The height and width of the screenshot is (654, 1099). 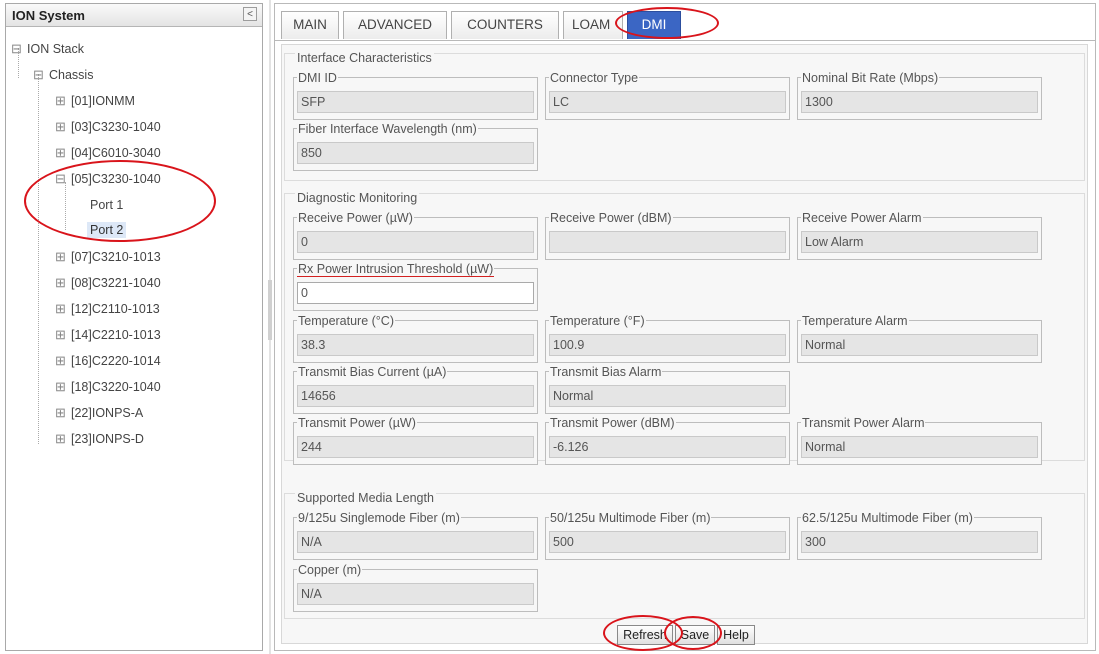 I want to click on tree-item-module-expanded: ⊟ [05]C3230-1040, so click(x=107, y=179).